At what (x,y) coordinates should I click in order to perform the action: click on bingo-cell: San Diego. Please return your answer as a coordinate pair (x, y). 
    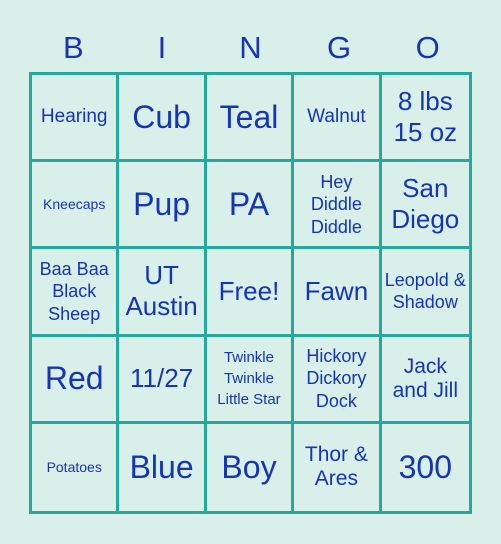
    Looking at the image, I should click on (425, 206).